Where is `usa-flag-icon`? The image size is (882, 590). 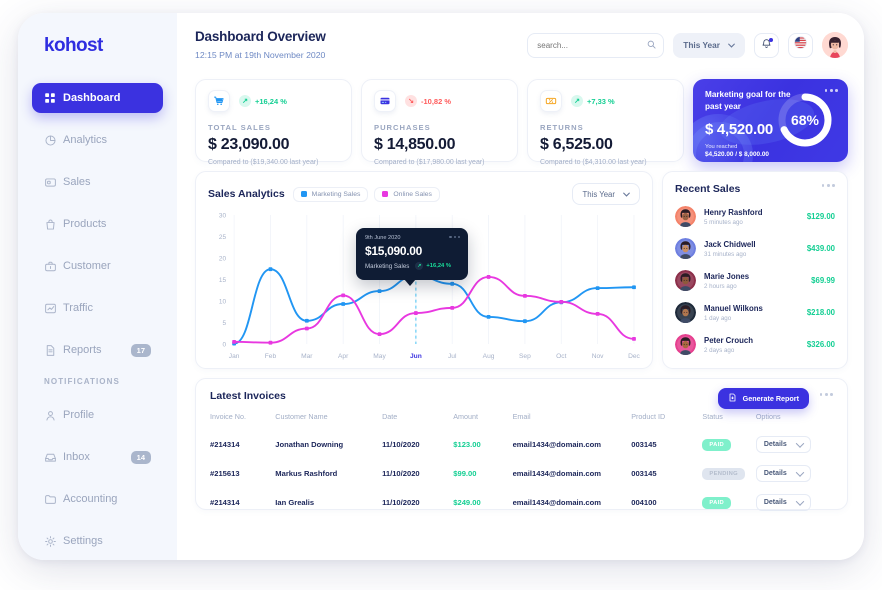 usa-flag-icon is located at coordinates (800, 45).